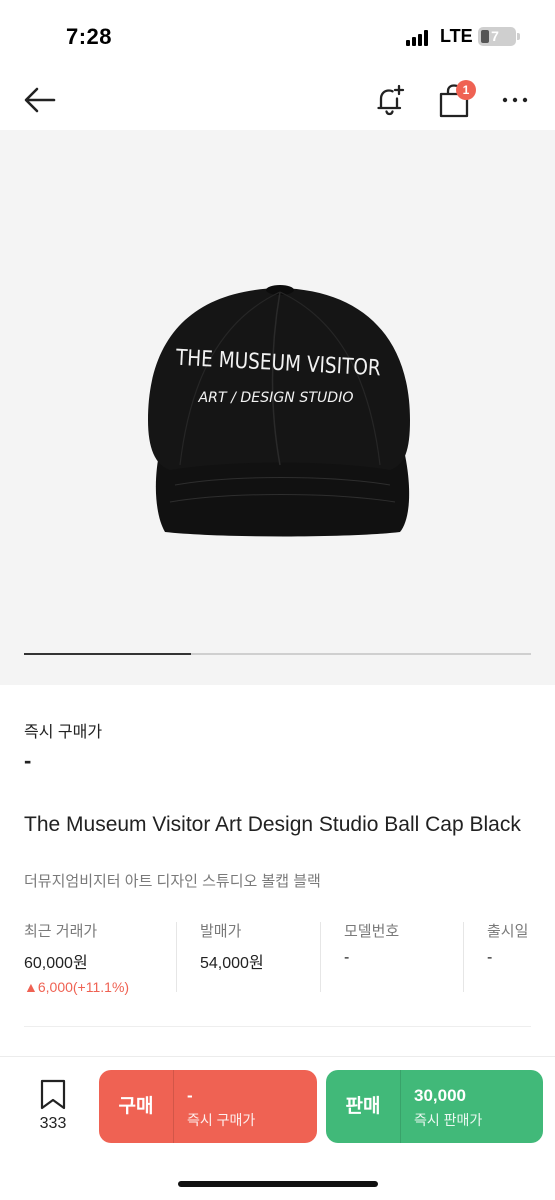  What do you see at coordinates (232, 963) in the screenshot?
I see `info-value: 54,000원` at bounding box center [232, 963].